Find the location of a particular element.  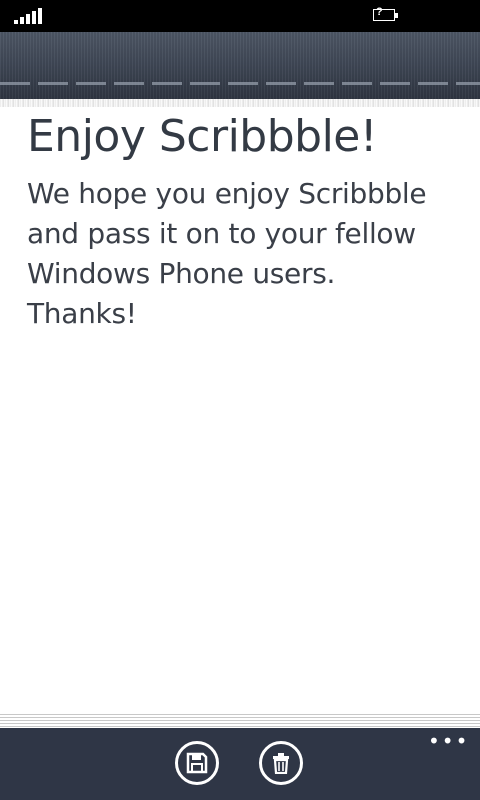

save-icon is located at coordinates (197, 763).